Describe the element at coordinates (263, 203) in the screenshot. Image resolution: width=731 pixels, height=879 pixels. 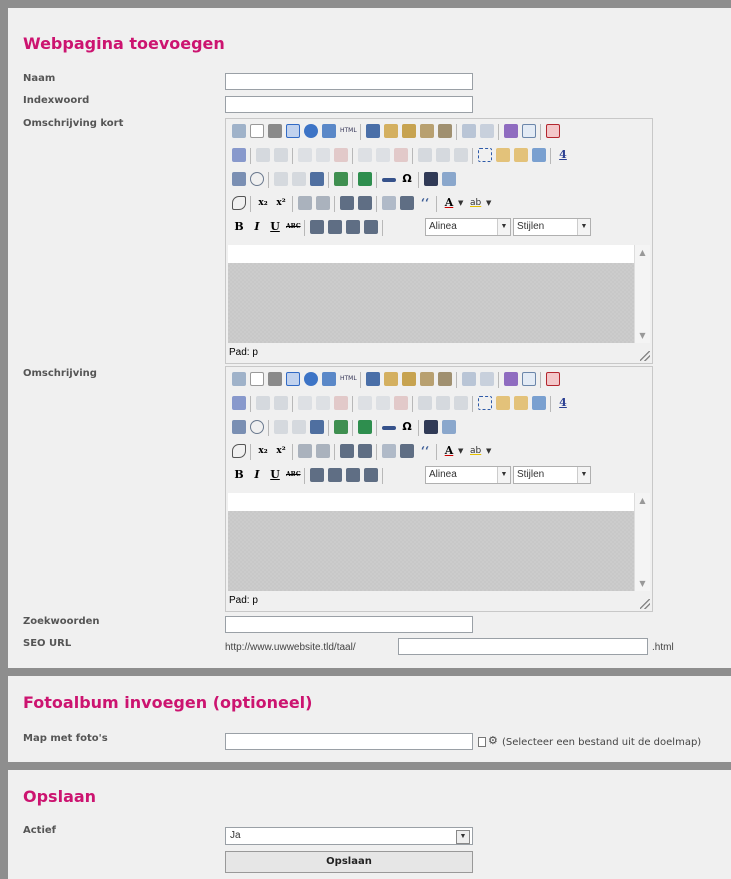
I see `subscript-icon: x₂` at that location.